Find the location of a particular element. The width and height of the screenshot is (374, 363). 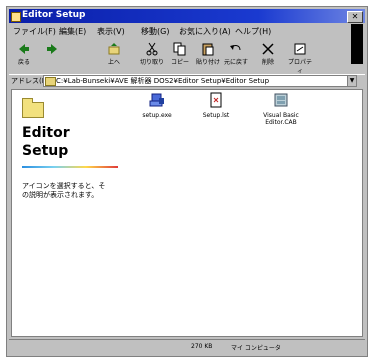

file-item-setup-lst: Setup.lst is located at coordinates (216, 105).